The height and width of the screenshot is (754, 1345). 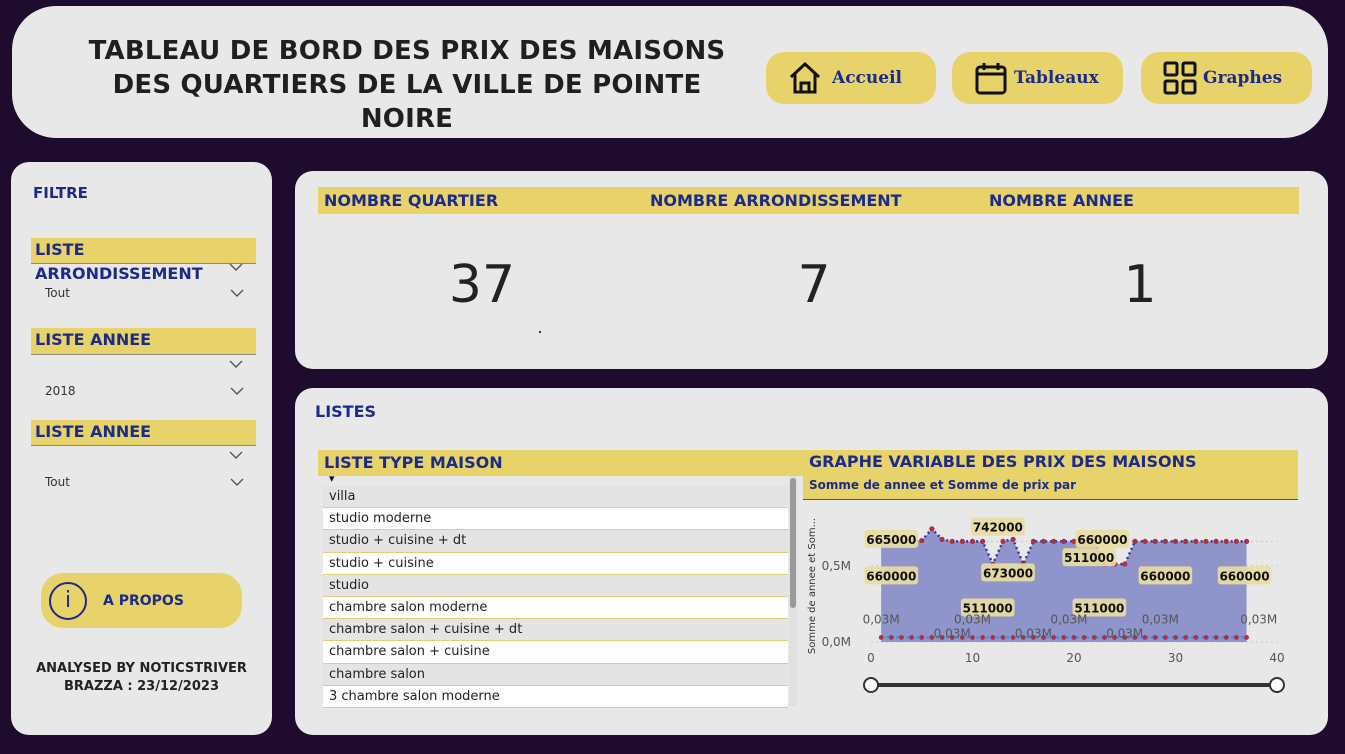 What do you see at coordinates (555, 608) in the screenshot?
I see `list-item: chambre salon moderne` at bounding box center [555, 608].